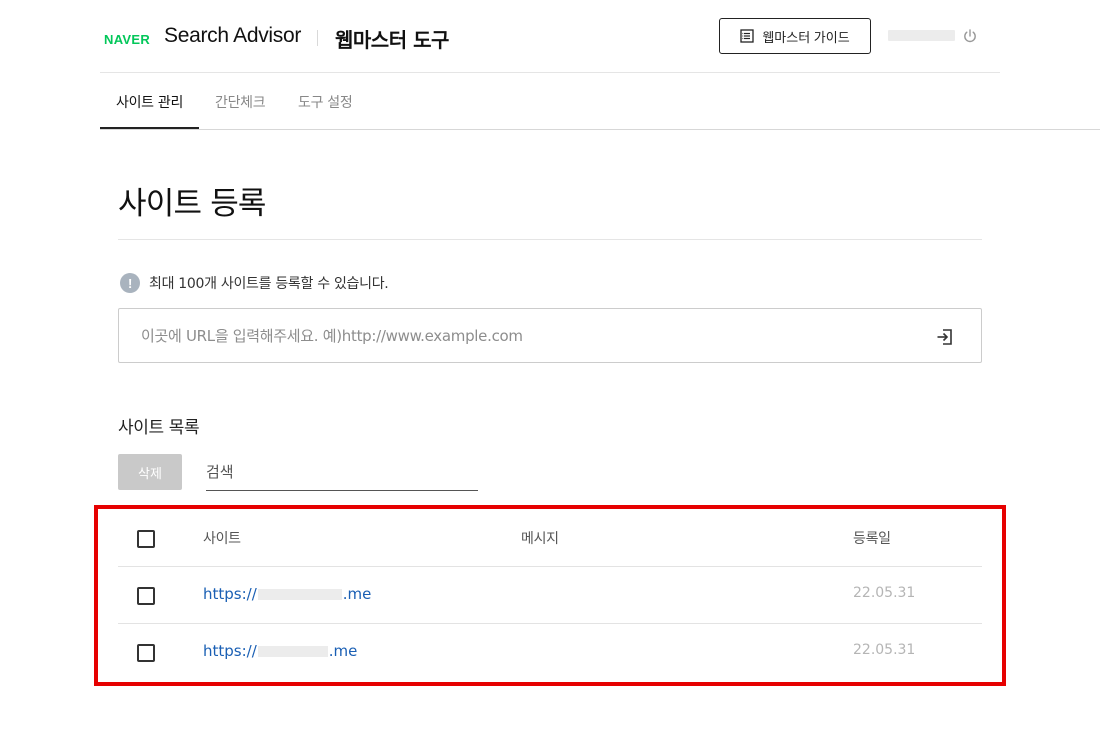  I want to click on select-all-checkbox, so click(146, 539).